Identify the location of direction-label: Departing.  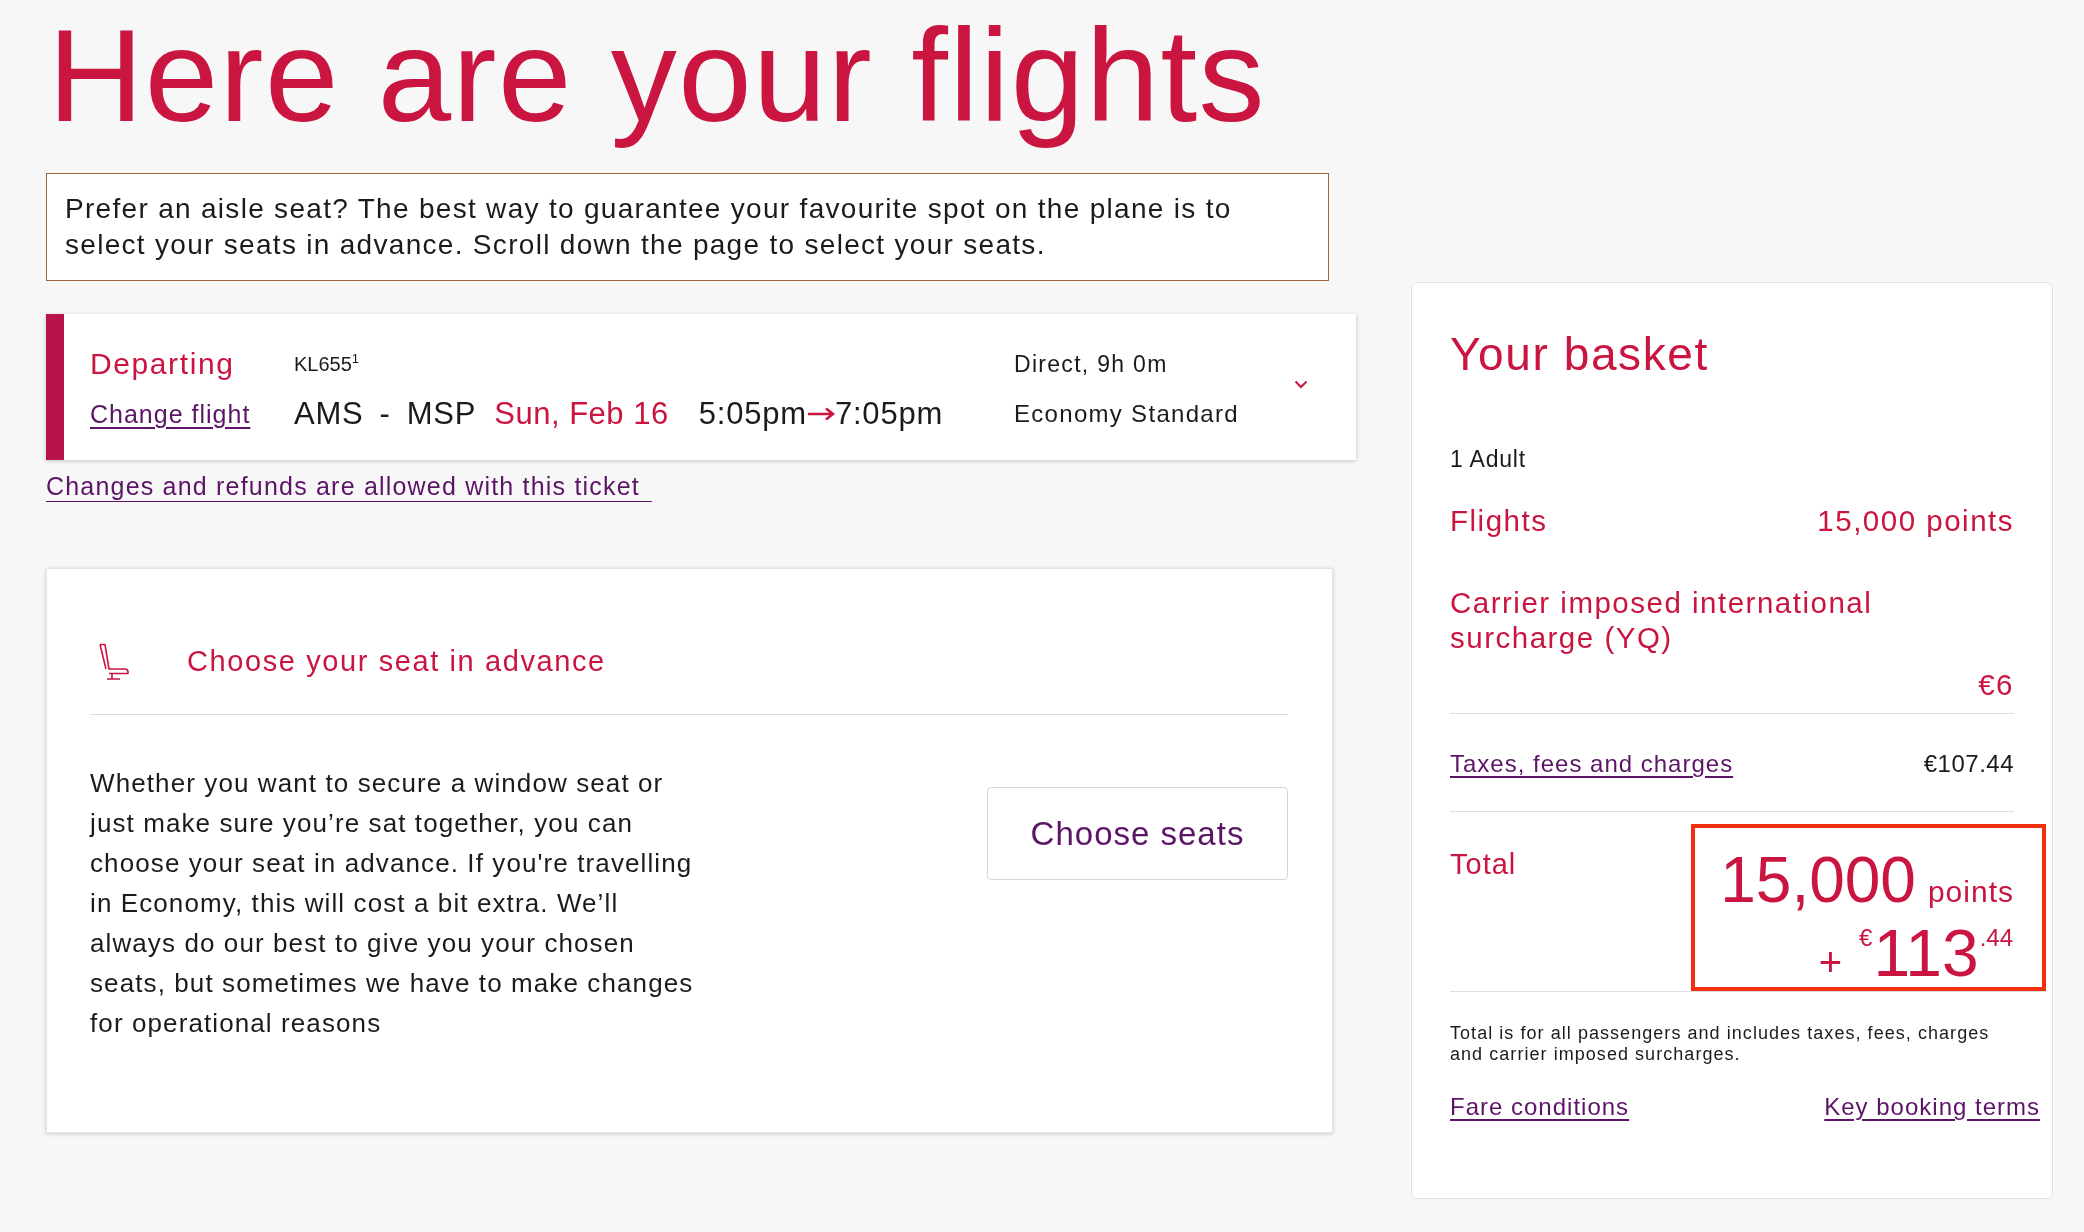
(162, 364).